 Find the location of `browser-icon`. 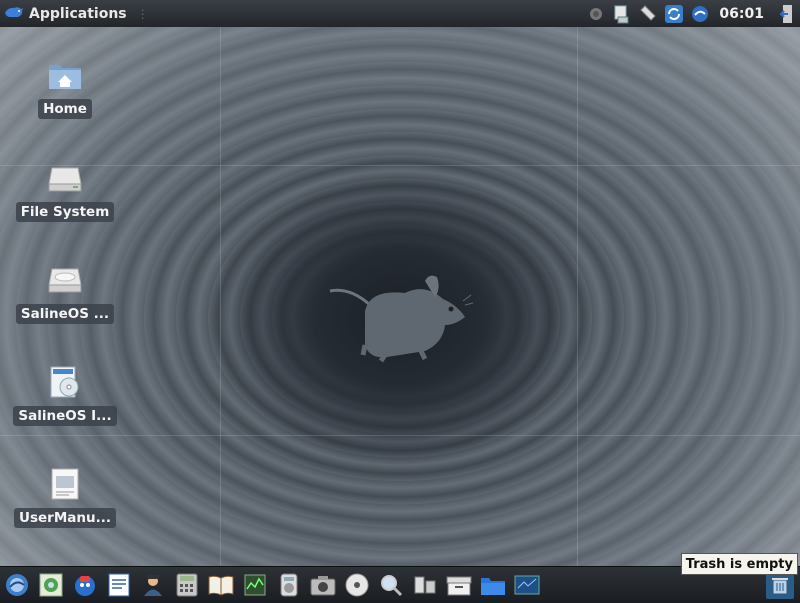

browser-icon is located at coordinates (700, 14).